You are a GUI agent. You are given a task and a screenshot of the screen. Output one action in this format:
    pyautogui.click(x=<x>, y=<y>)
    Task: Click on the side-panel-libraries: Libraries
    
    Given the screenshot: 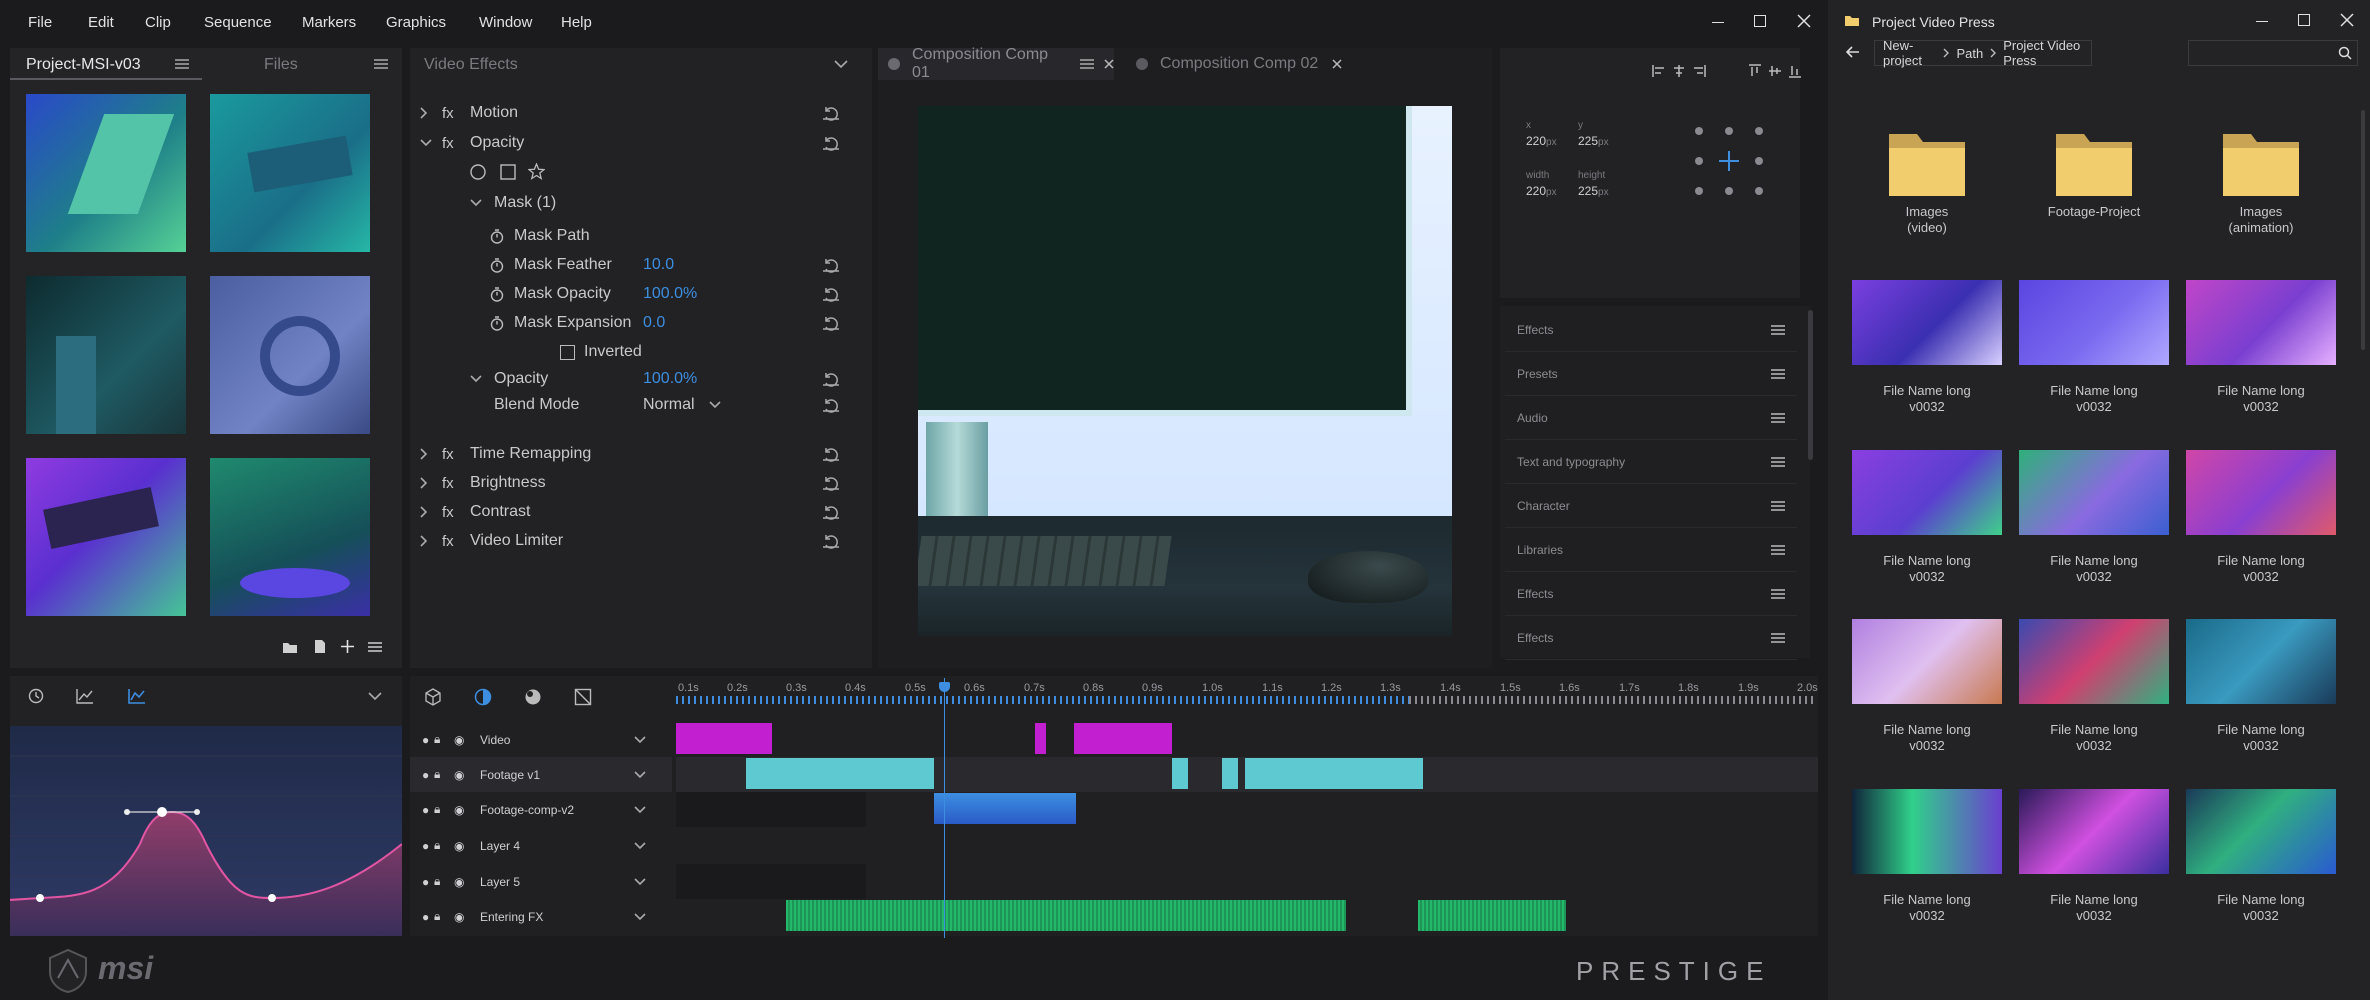 What is the action you would take?
    pyautogui.click(x=1651, y=550)
    